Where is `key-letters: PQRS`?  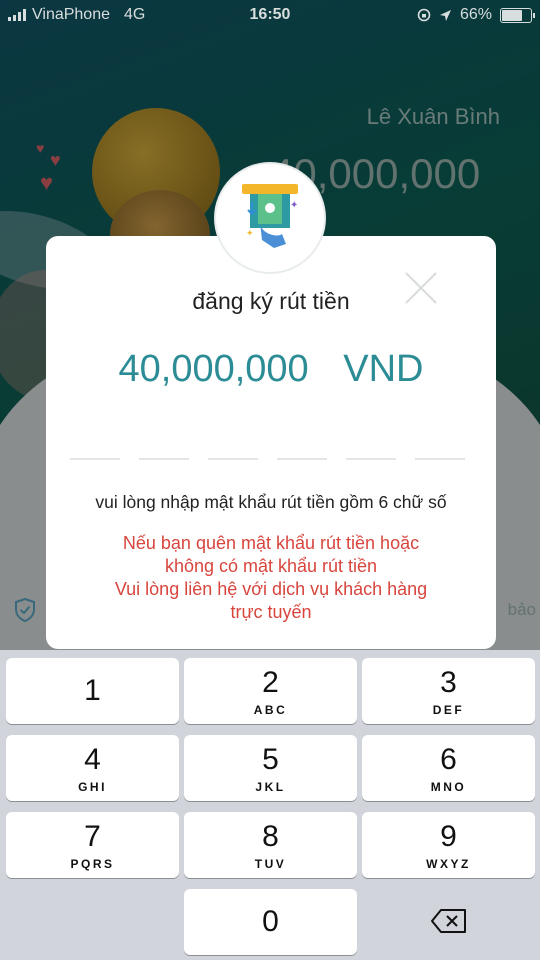
key-letters: PQRS is located at coordinates (92, 864).